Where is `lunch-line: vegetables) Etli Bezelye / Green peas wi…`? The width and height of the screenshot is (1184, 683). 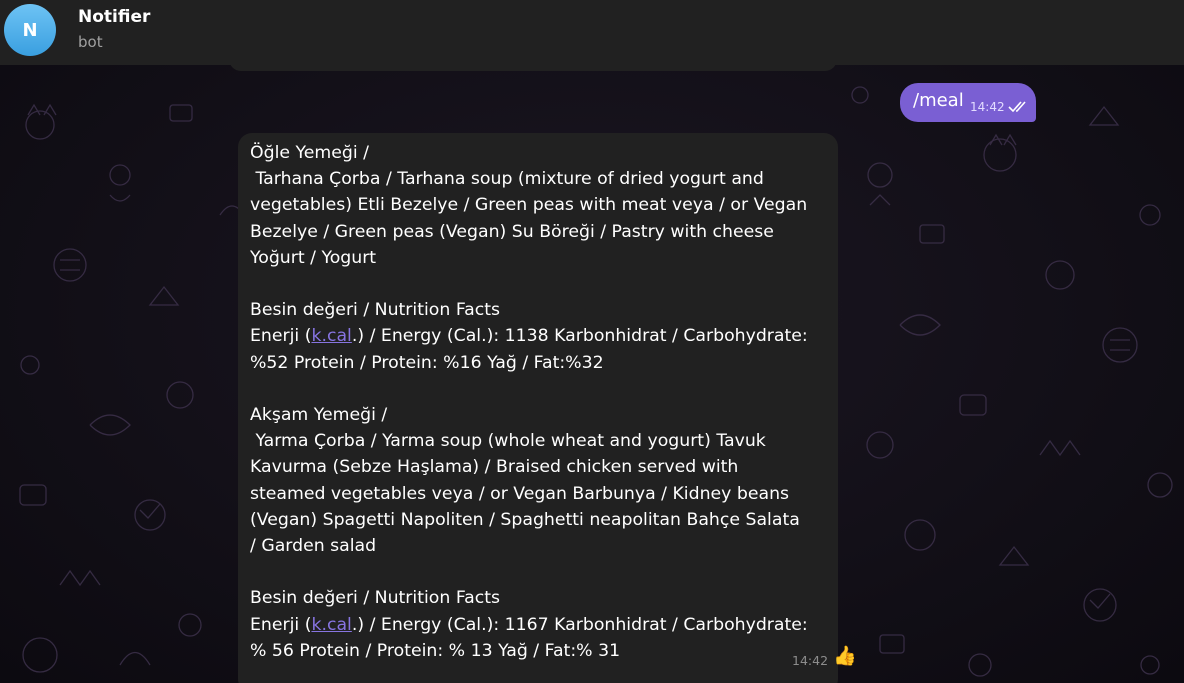
lunch-line: vegetables) Etli Bezelye / Green peas wi… is located at coordinates (529, 205).